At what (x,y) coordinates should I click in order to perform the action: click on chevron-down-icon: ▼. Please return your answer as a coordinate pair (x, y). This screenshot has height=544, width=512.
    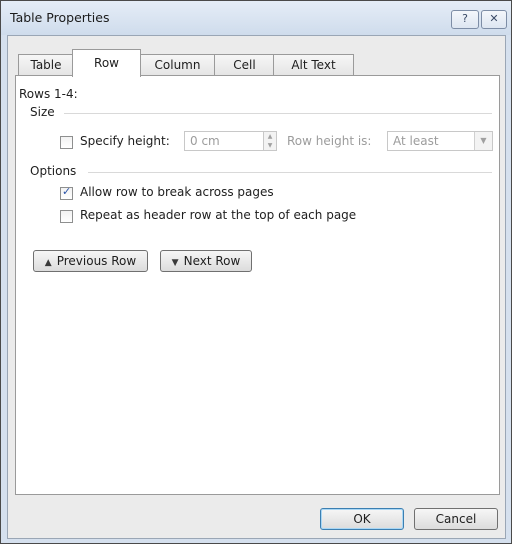
    Looking at the image, I should click on (483, 141).